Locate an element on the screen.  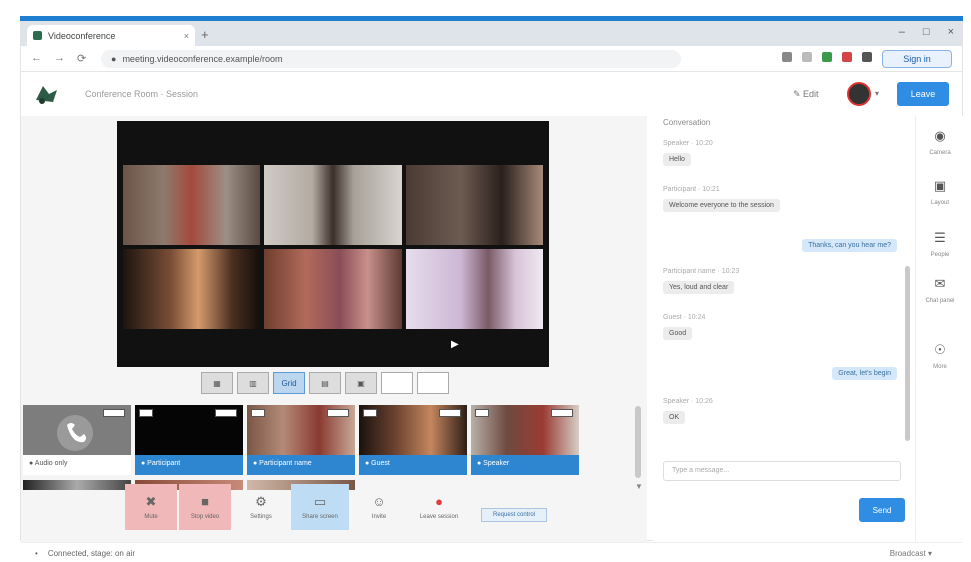
extension-icons is located at coordinates (827, 57).